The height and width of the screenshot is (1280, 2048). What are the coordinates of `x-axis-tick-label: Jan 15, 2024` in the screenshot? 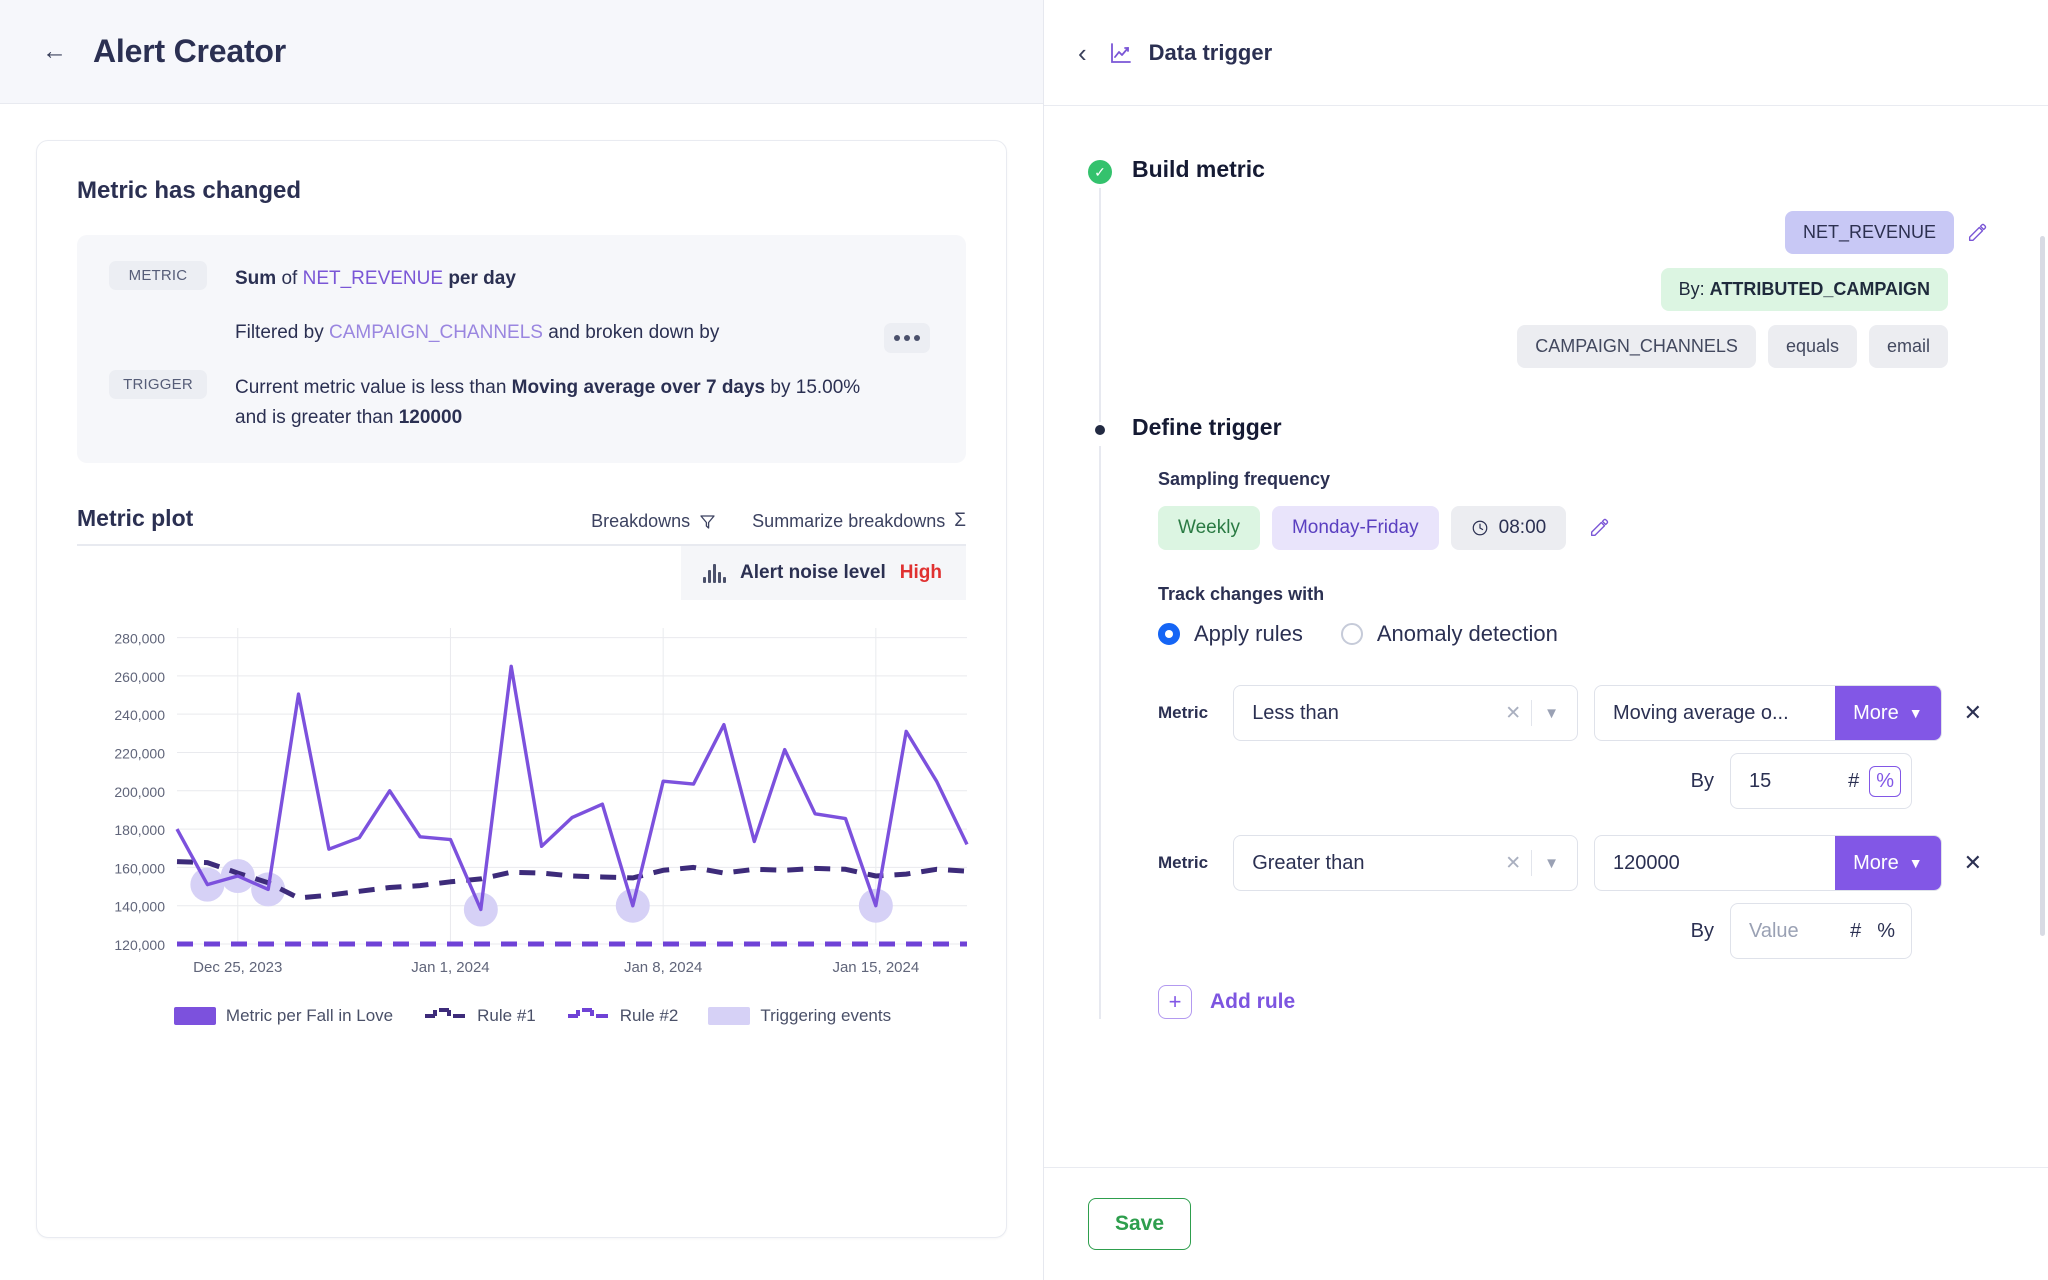 It's located at (875, 967).